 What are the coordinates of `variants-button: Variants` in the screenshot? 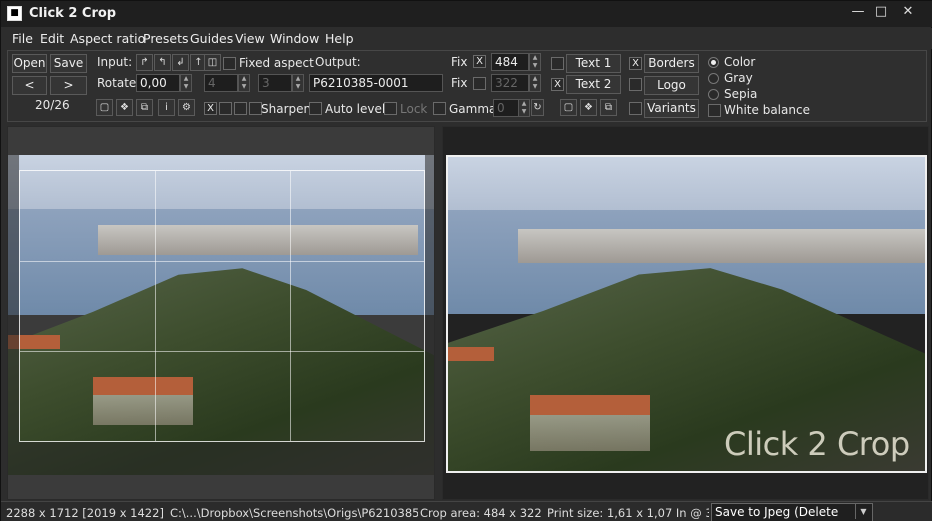 It's located at (671, 108).